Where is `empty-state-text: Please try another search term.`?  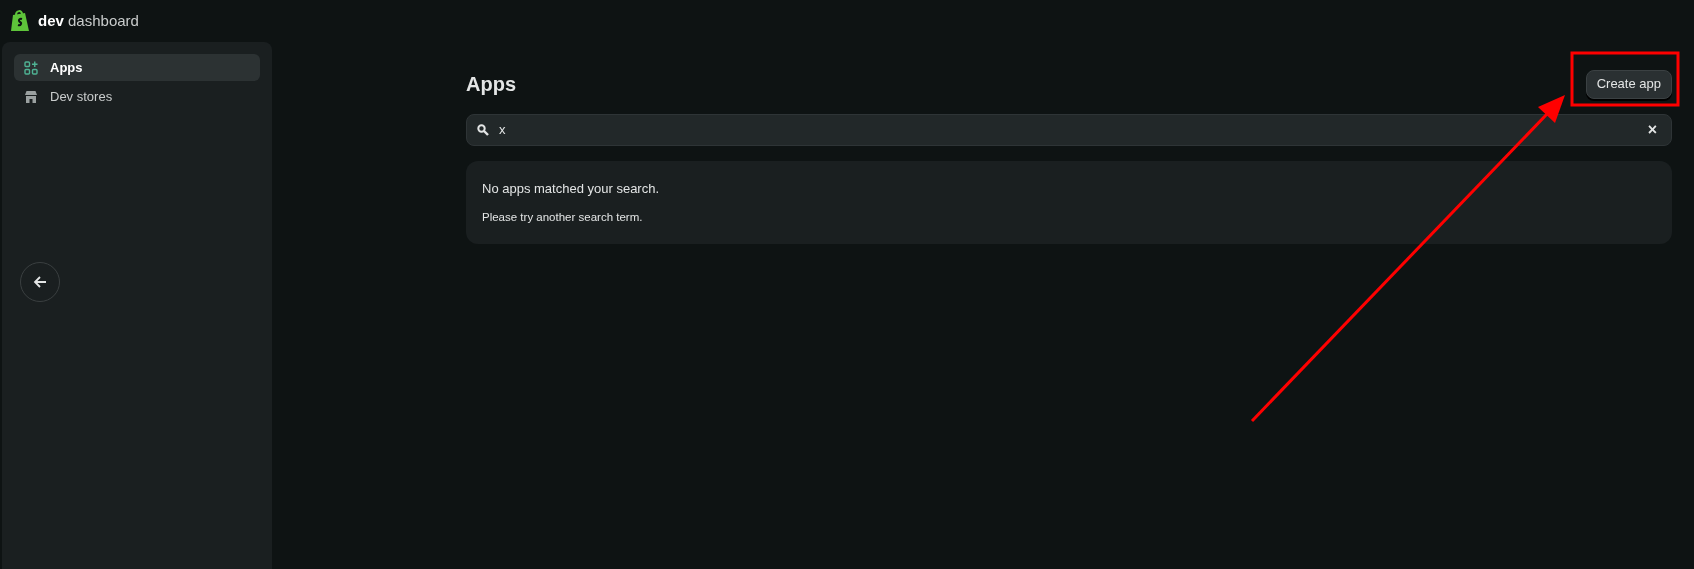 empty-state-text: Please try another search term. is located at coordinates (563, 217).